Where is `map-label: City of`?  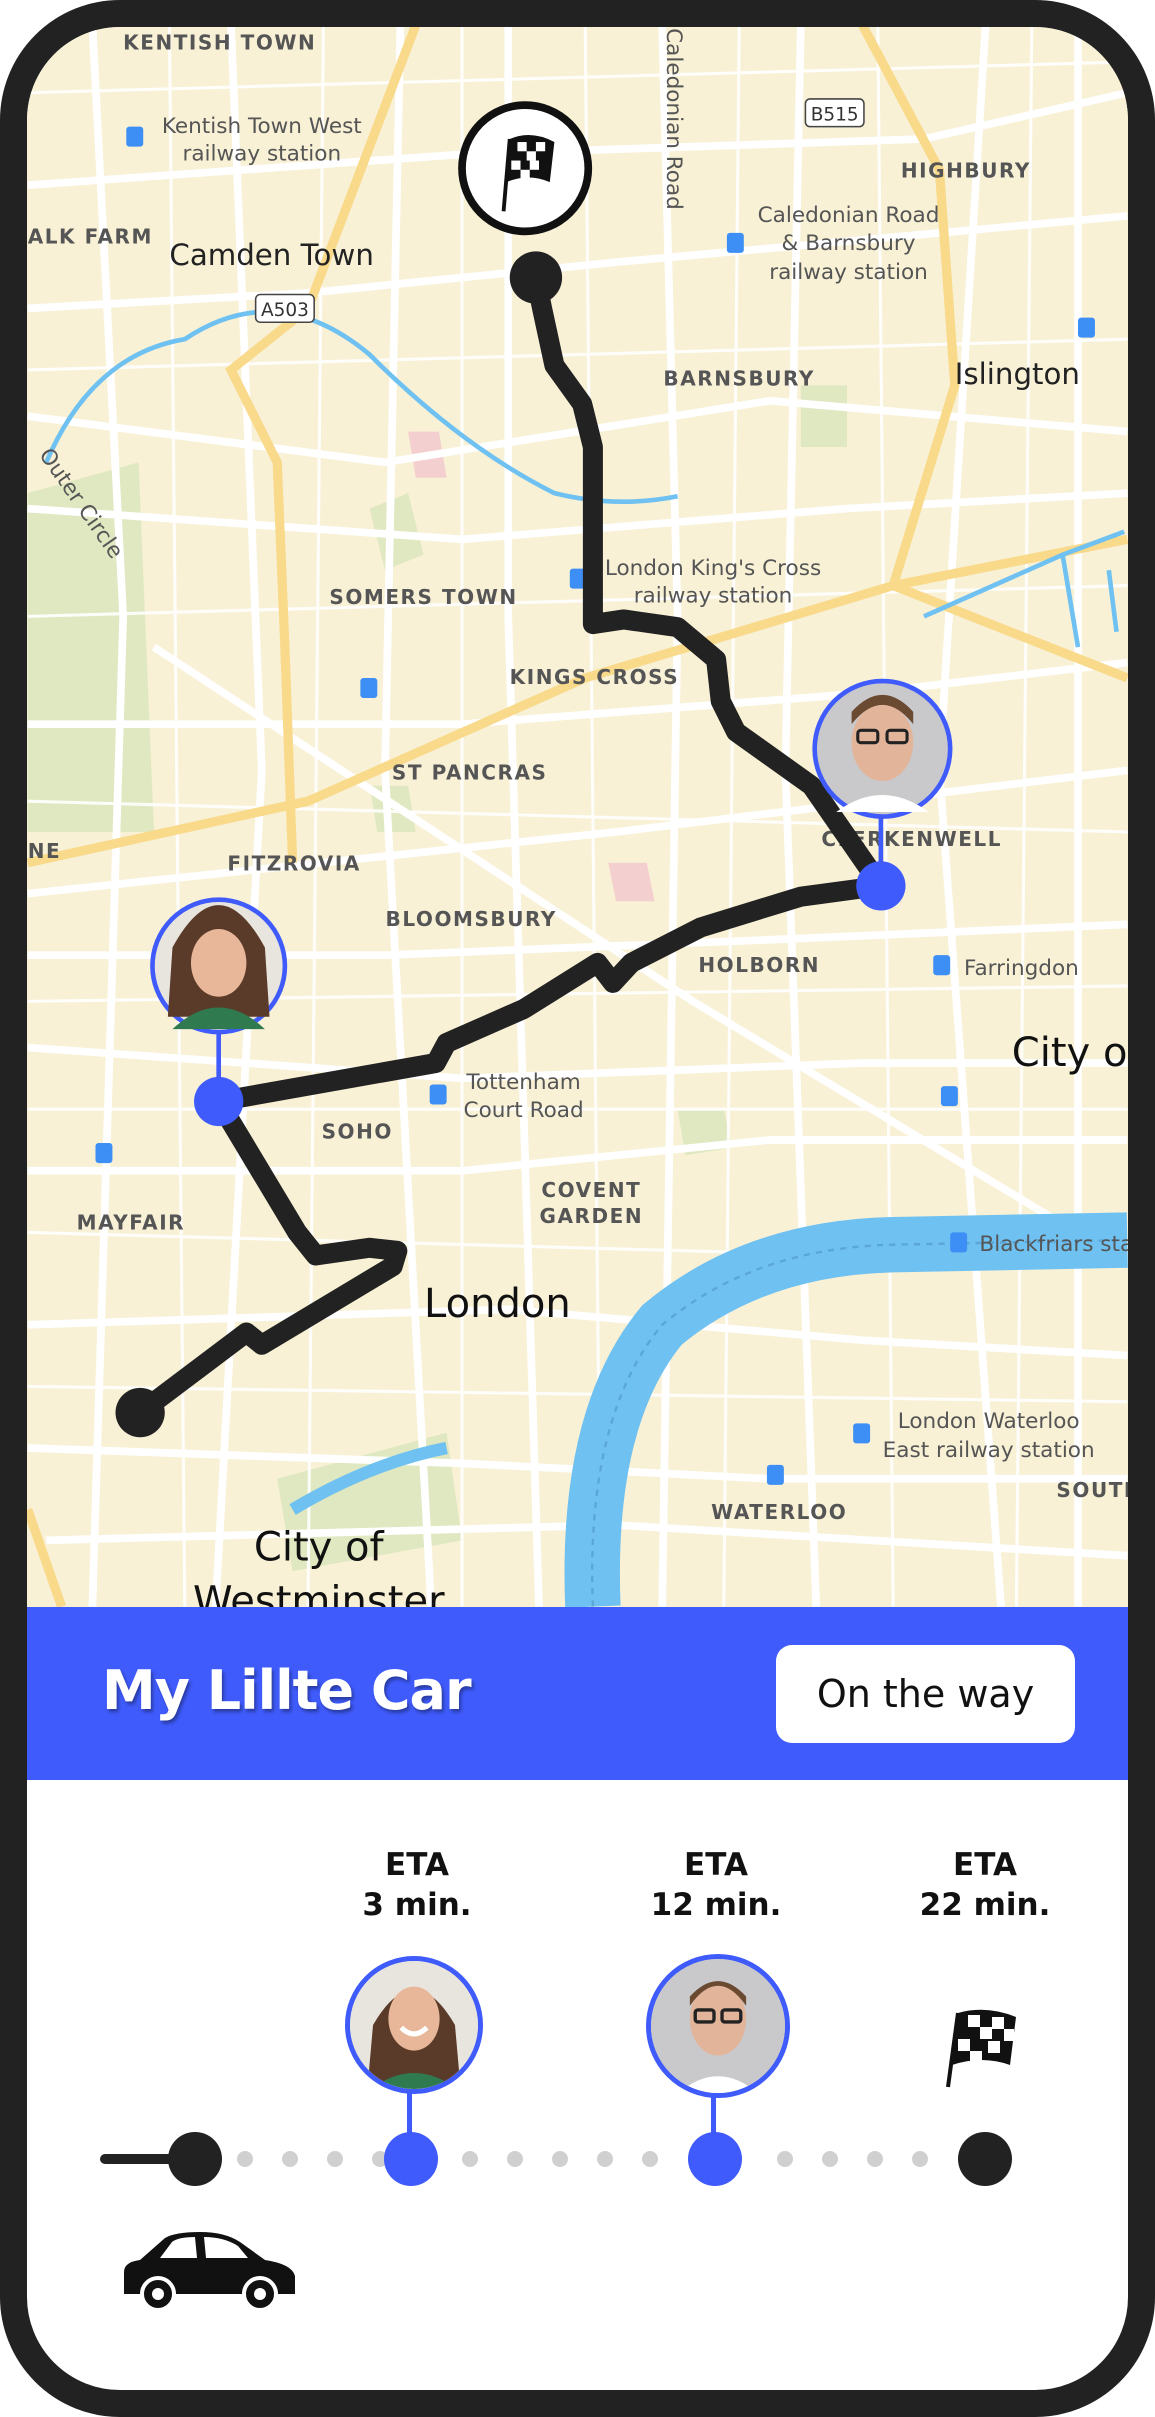
map-label: City of is located at coordinates (319, 1547).